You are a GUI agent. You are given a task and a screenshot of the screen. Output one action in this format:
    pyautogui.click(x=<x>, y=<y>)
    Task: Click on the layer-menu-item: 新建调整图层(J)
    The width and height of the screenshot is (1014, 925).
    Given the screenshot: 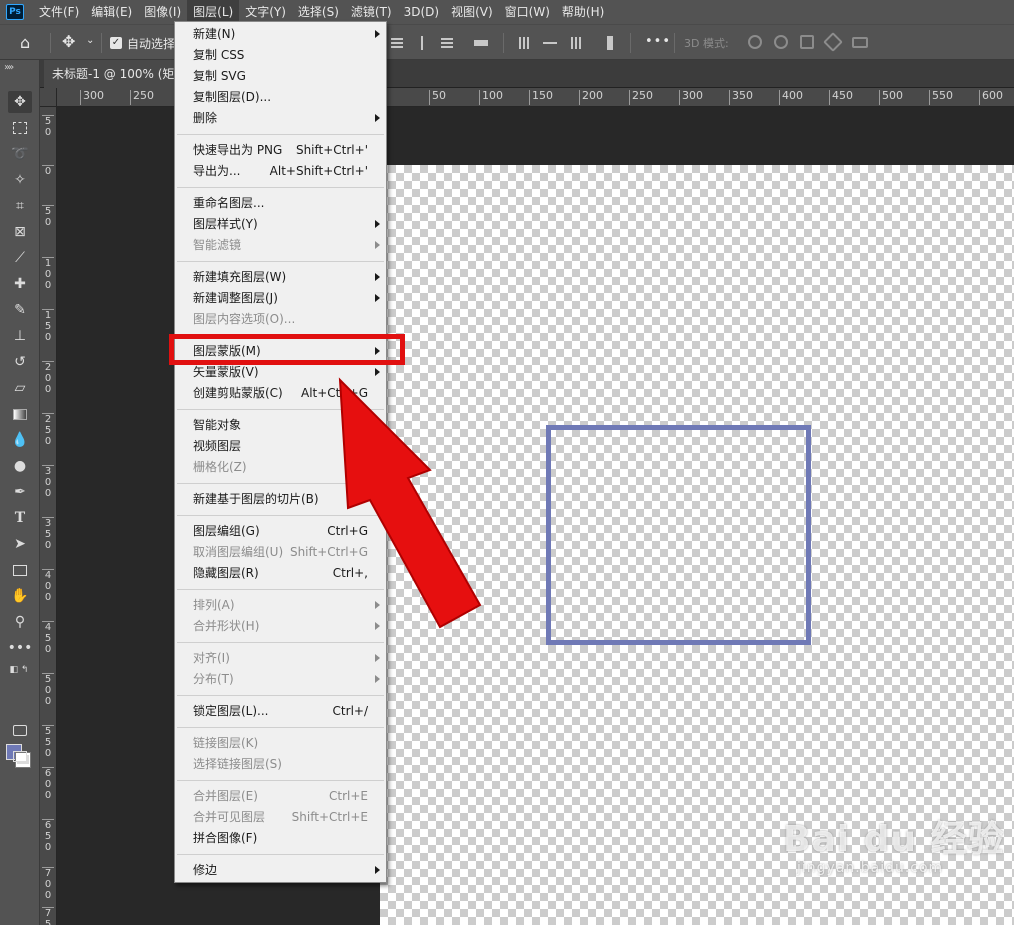 What is the action you would take?
    pyautogui.click(x=280, y=298)
    